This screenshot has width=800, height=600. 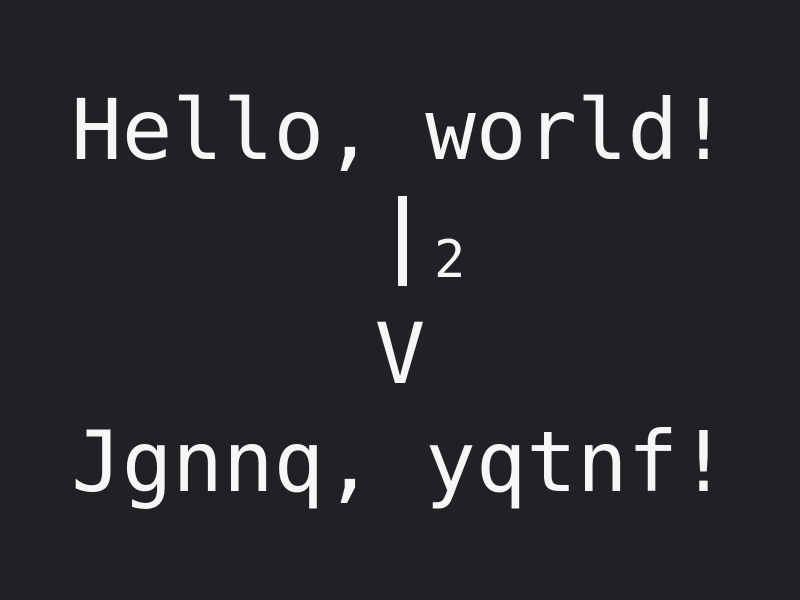 What do you see at coordinates (400, 462) in the screenshot?
I see `ciphertext: Jgnnq, yqtnf!` at bounding box center [400, 462].